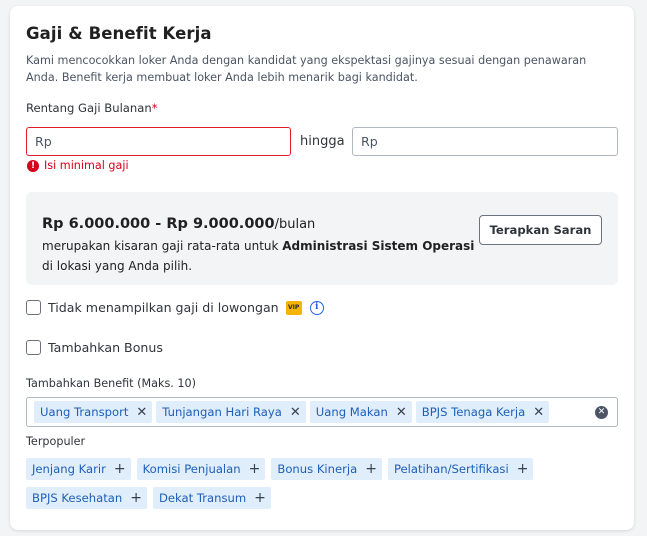  What do you see at coordinates (316, 307) in the screenshot?
I see `info-icon: i` at bounding box center [316, 307].